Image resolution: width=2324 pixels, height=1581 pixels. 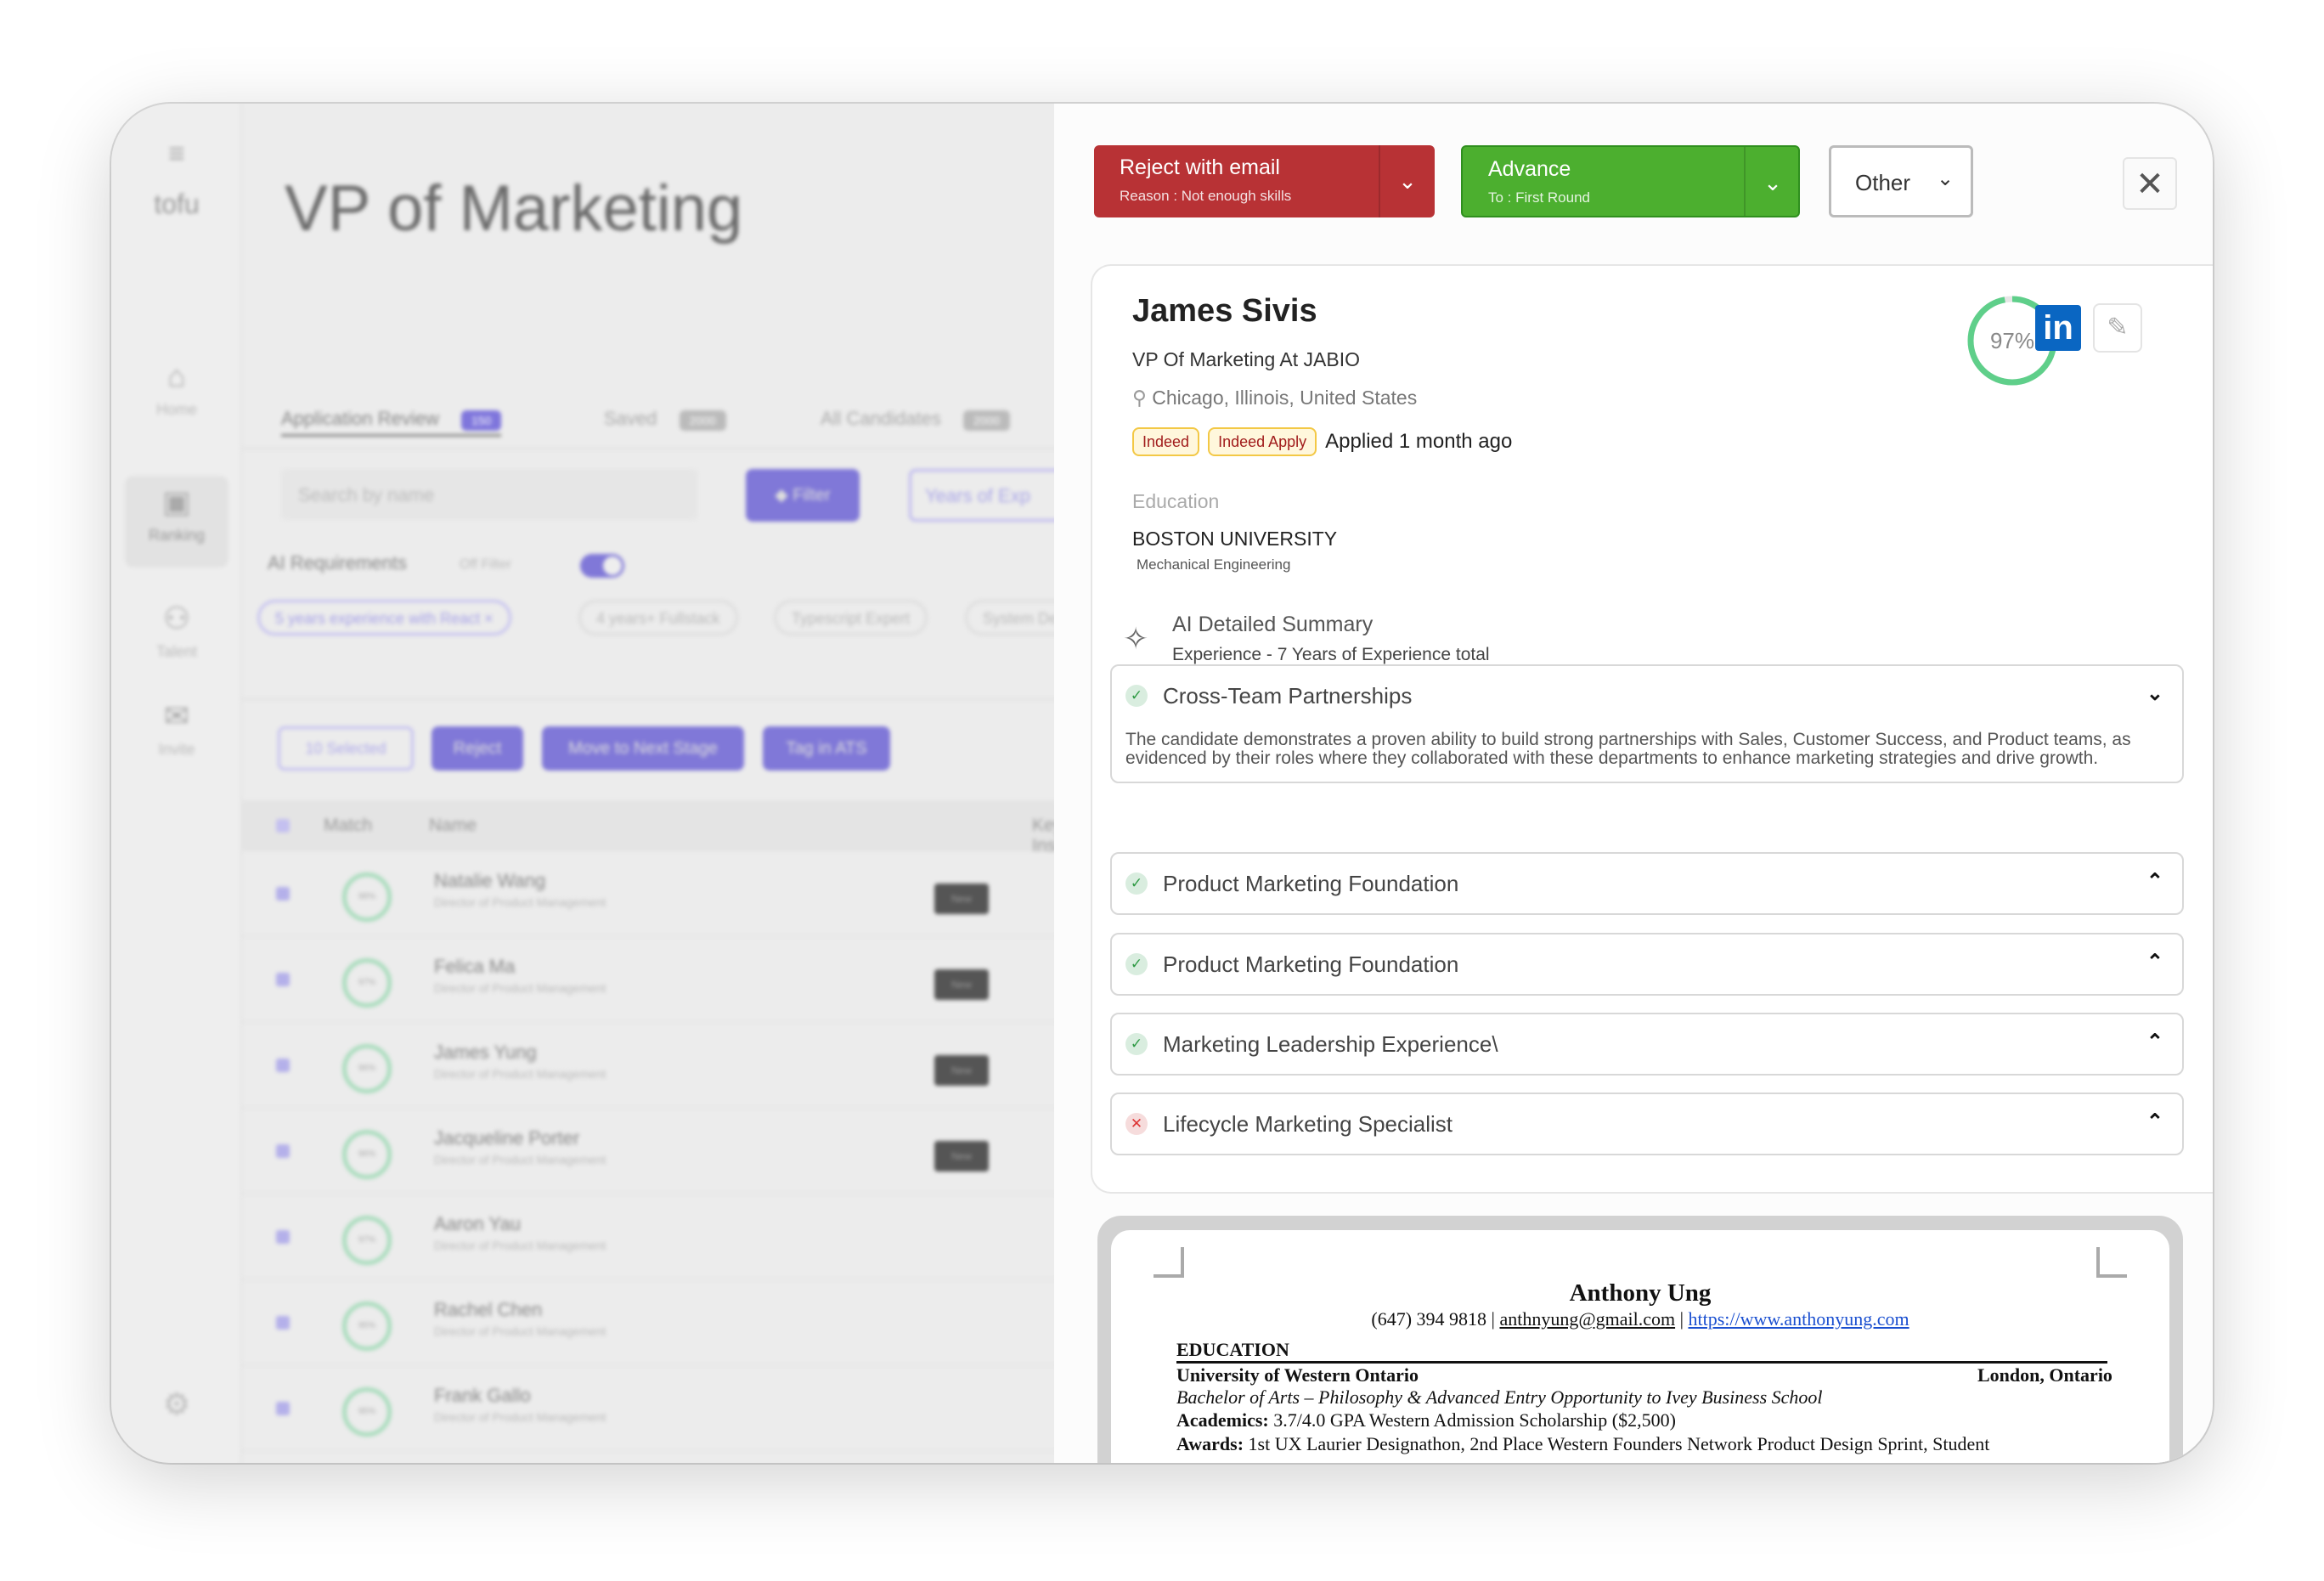 I want to click on candidate-name: Rachel Chen, so click(x=488, y=1309).